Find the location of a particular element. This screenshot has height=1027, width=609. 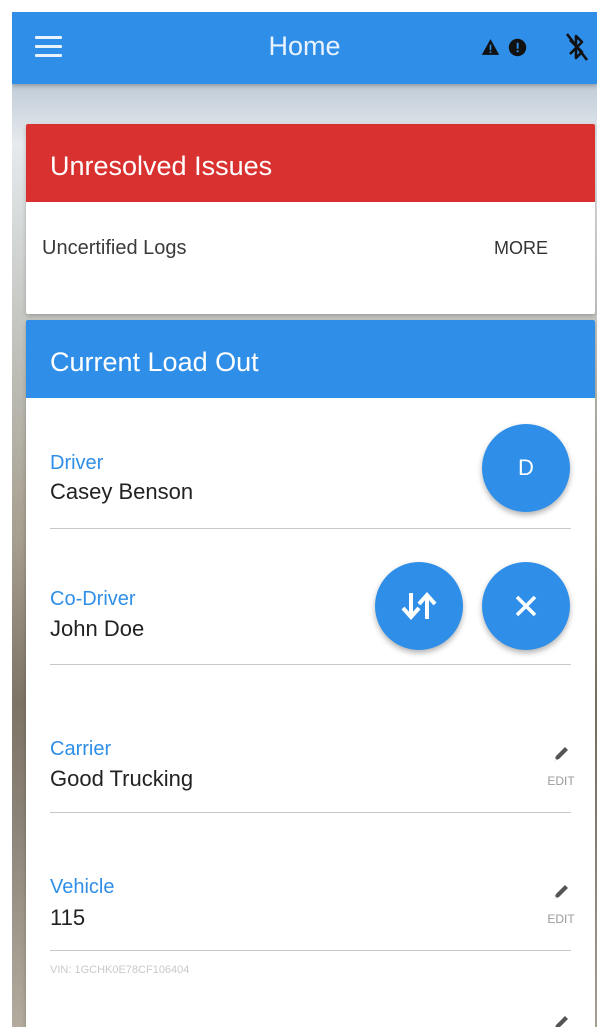

swap-vertical-icon is located at coordinates (419, 606).